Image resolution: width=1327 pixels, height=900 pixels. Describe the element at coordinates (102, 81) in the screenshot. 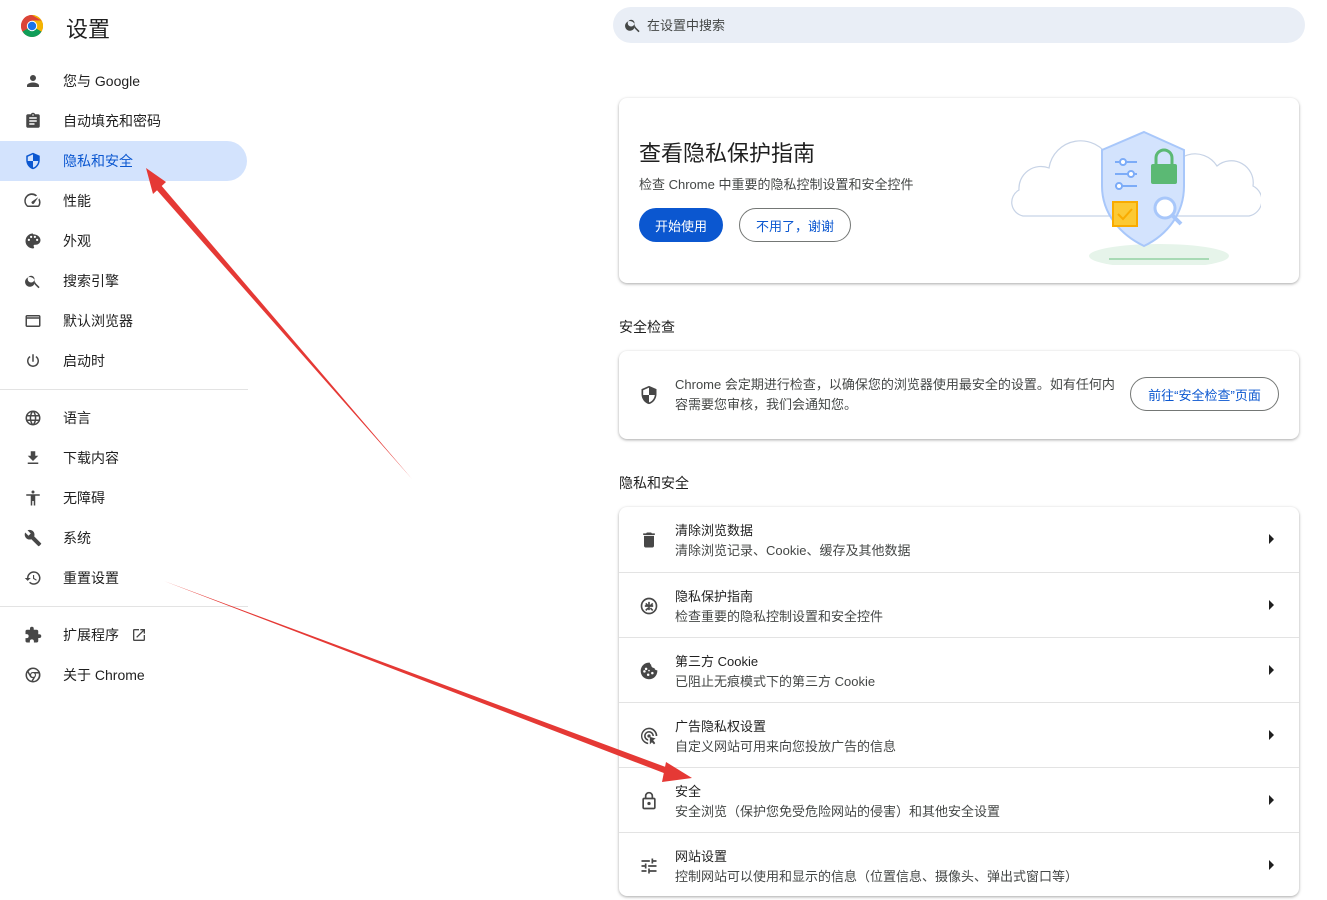

I see `sidebar-item-label: 您与 Google` at that location.